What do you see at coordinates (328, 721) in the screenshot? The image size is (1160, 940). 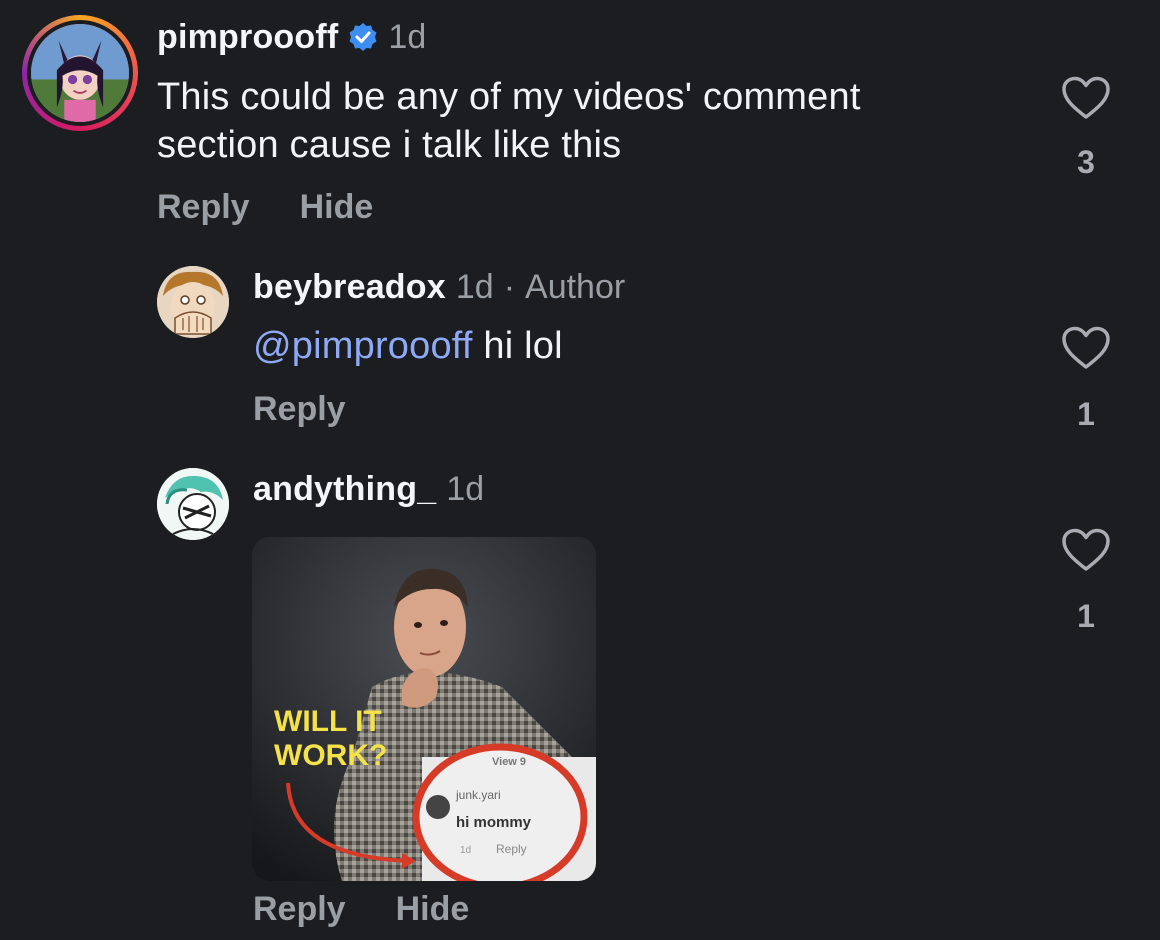 I see `gif-headline-line-1: WILL IT` at bounding box center [328, 721].